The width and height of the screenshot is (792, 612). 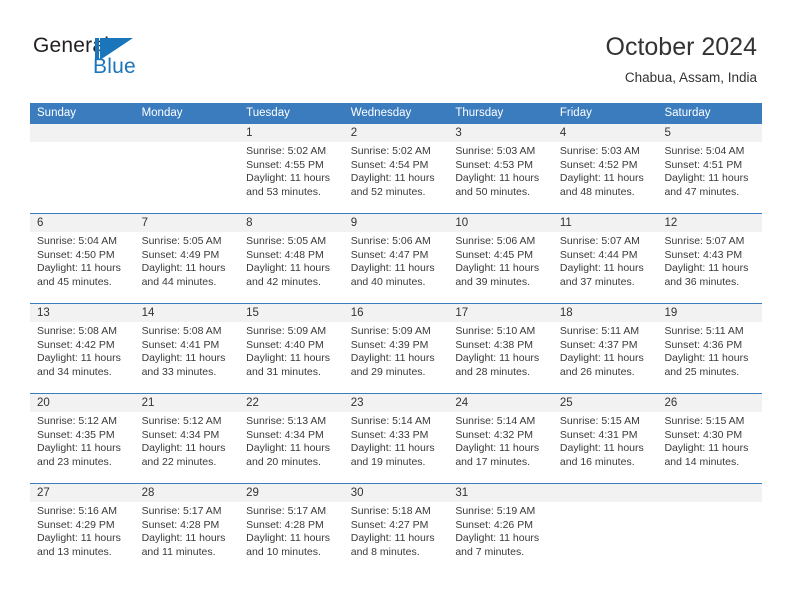 I want to click on day-number-25: 25, so click(x=605, y=403).